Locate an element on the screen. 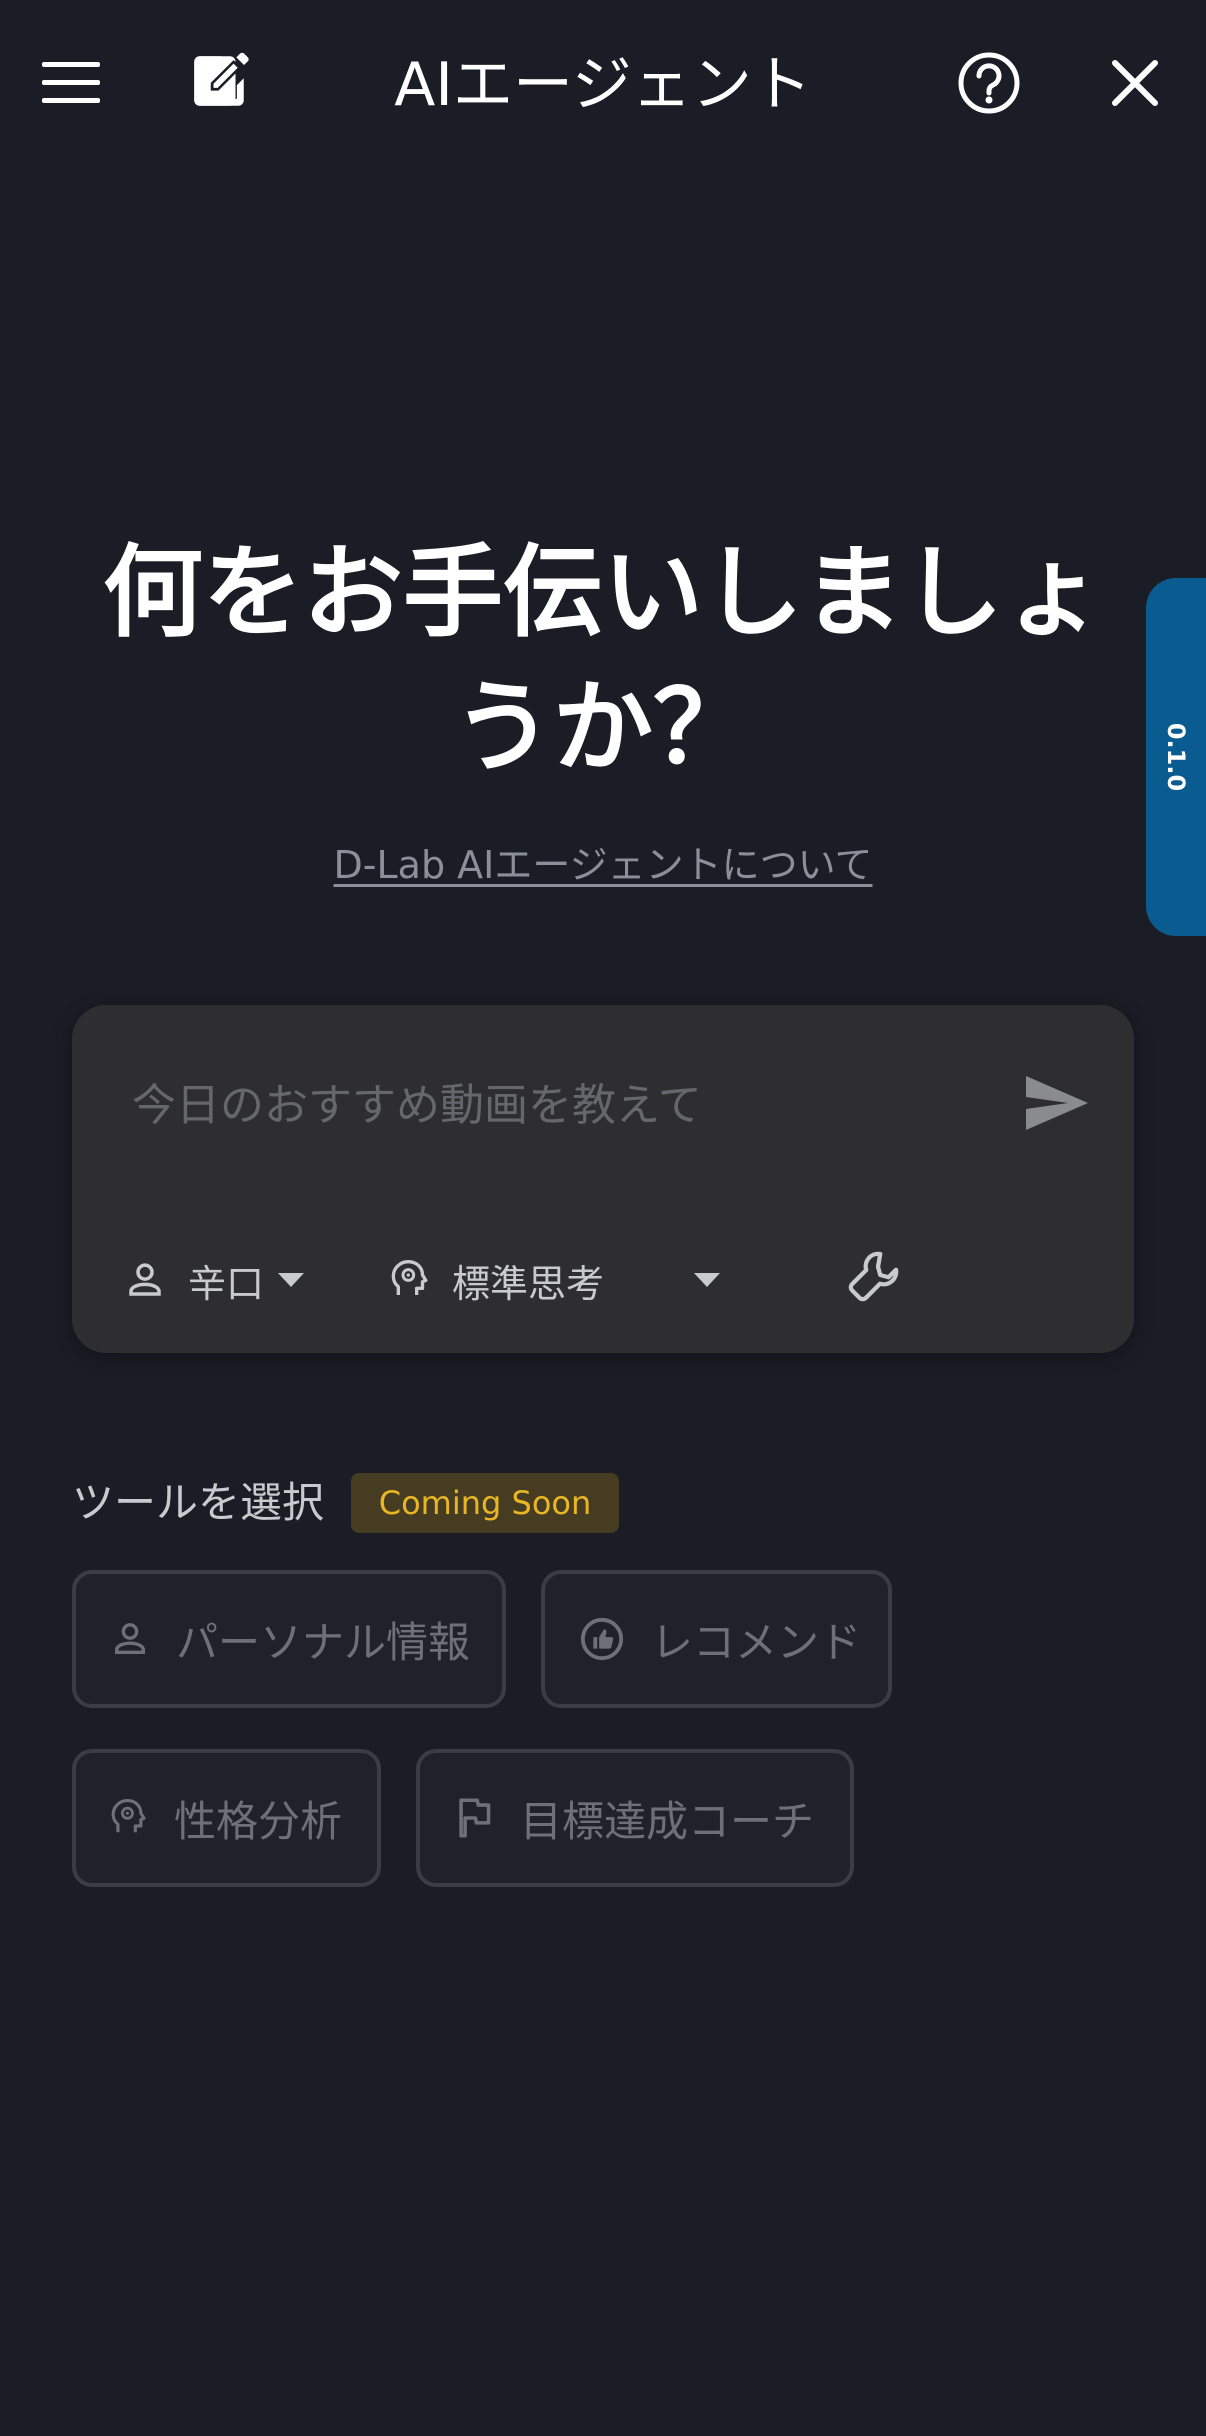 The height and width of the screenshot is (2436, 1206). version-side-tab: 0.1.0 is located at coordinates (1176, 757).